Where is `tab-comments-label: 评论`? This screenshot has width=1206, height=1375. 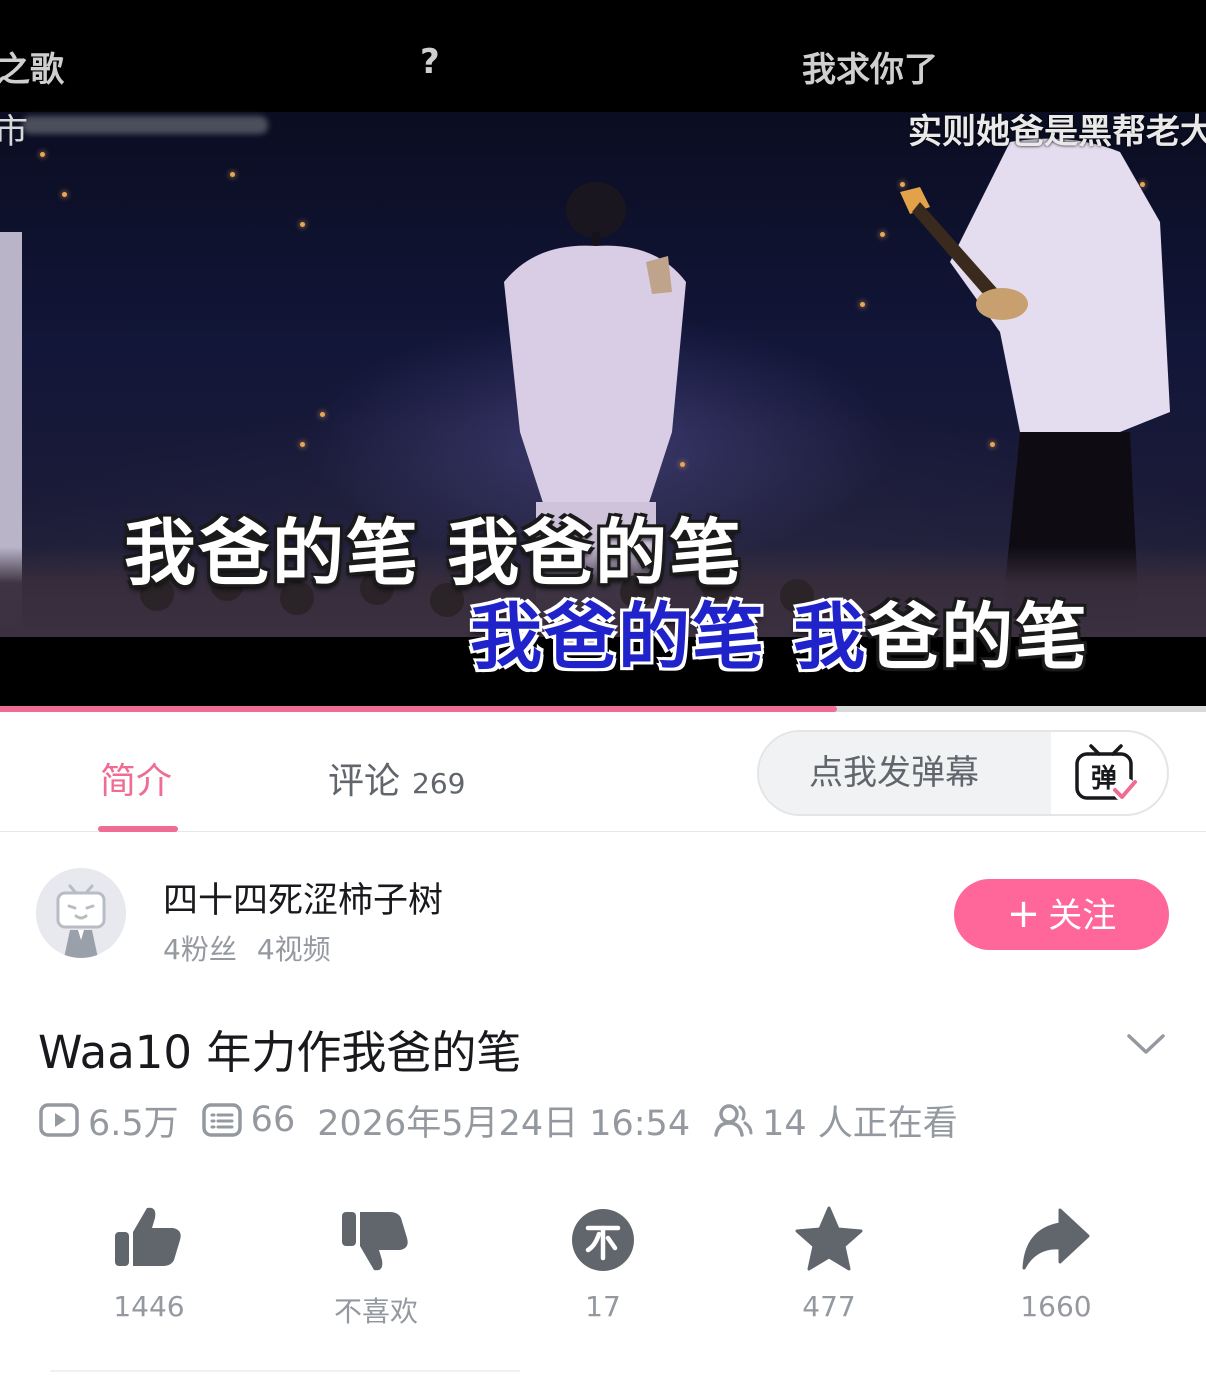
tab-comments-label: 评论 is located at coordinates (364, 781).